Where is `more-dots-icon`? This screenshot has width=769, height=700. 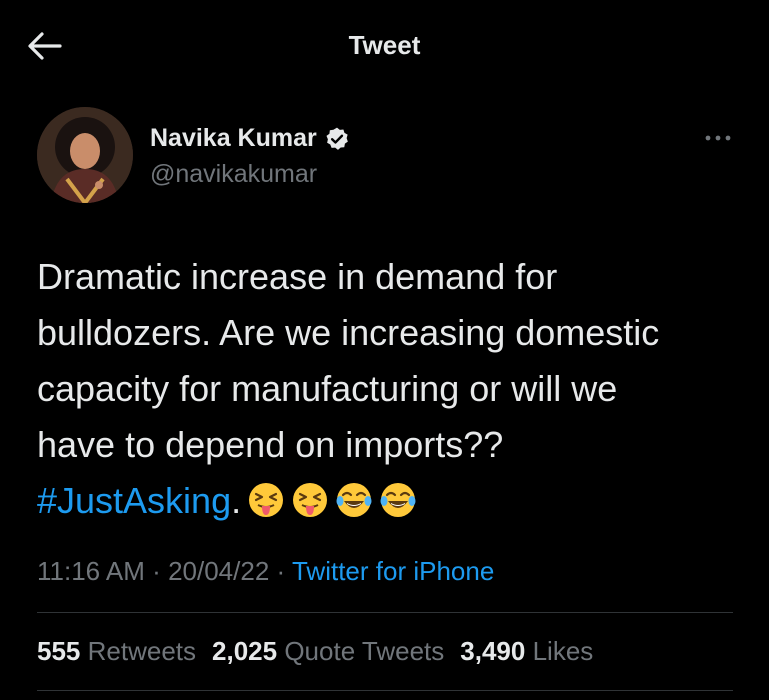
more-dots-icon is located at coordinates (718, 138).